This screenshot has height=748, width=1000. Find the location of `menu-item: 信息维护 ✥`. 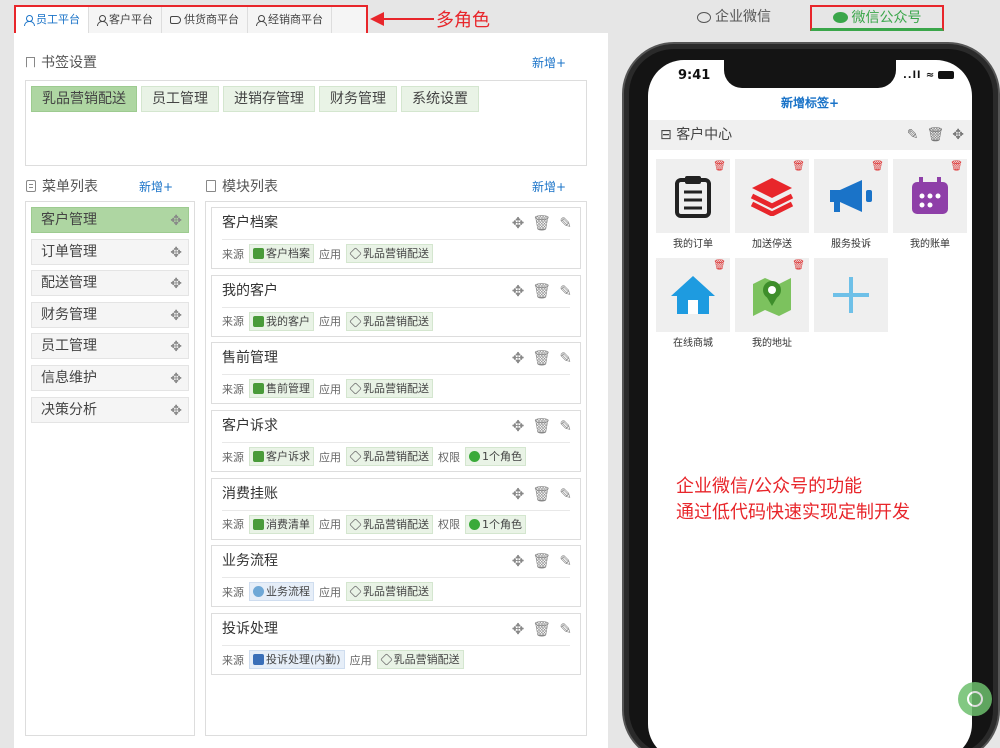

menu-item: 信息维护 ✥ is located at coordinates (110, 377).